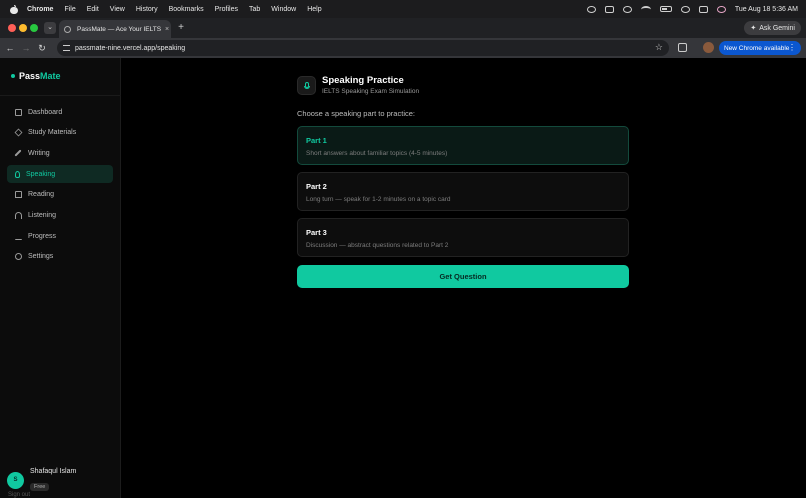 The height and width of the screenshot is (498, 806). I want to click on battery-icon, so click(665, 9).